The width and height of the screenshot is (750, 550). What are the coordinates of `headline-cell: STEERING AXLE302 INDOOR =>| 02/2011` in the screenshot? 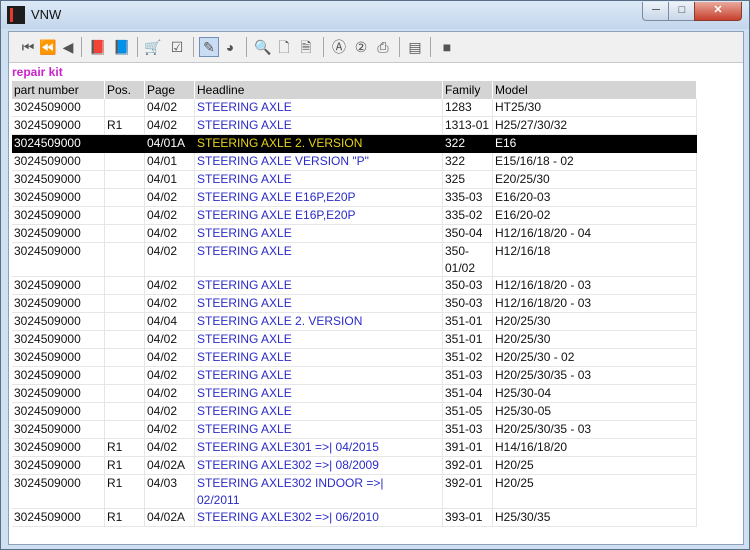 It's located at (319, 492).